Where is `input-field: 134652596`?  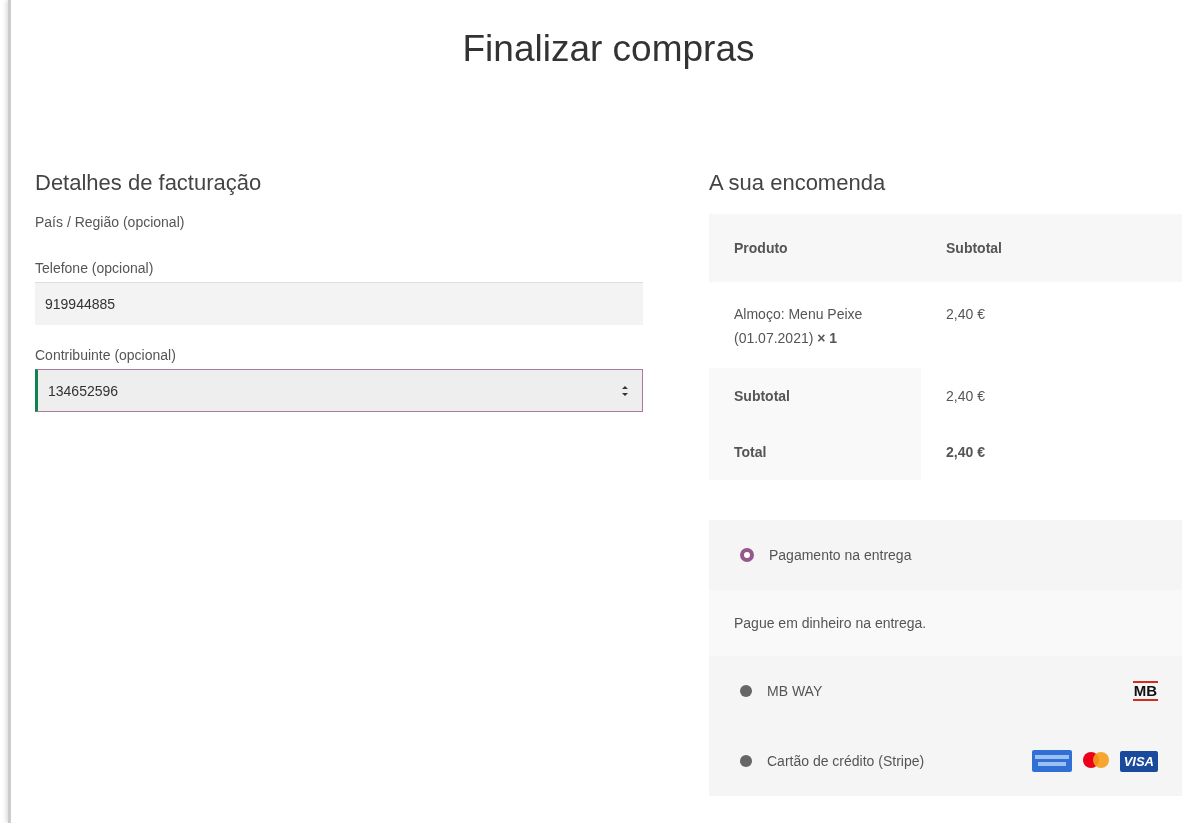 input-field: 134652596 is located at coordinates (339, 390).